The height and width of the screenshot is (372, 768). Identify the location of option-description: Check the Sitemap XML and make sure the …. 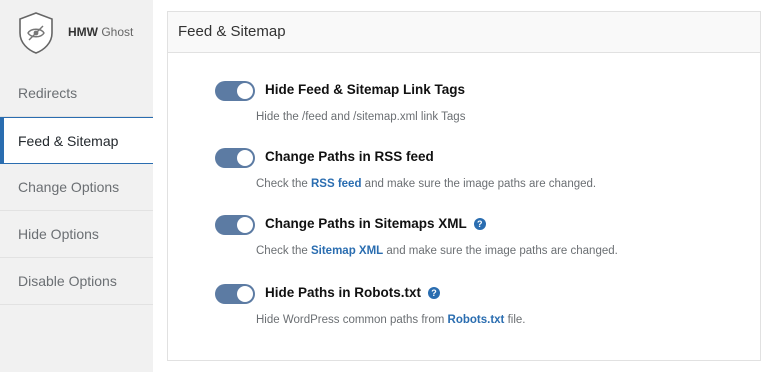
(437, 251).